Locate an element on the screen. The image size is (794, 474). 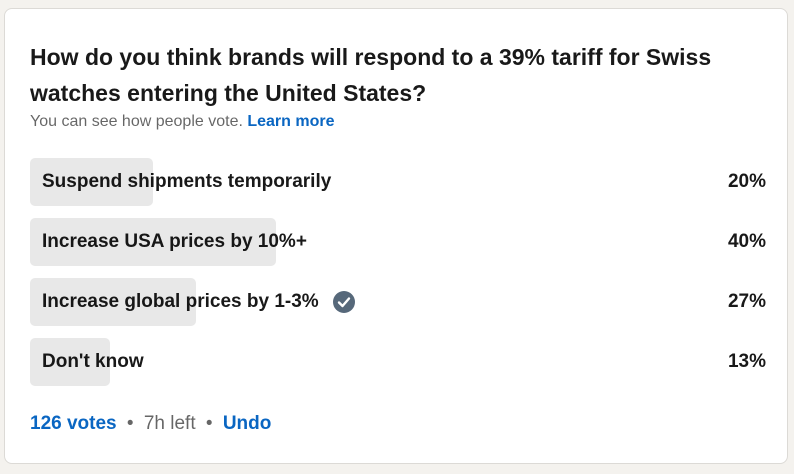
option-label-text: Don't know is located at coordinates (93, 361).